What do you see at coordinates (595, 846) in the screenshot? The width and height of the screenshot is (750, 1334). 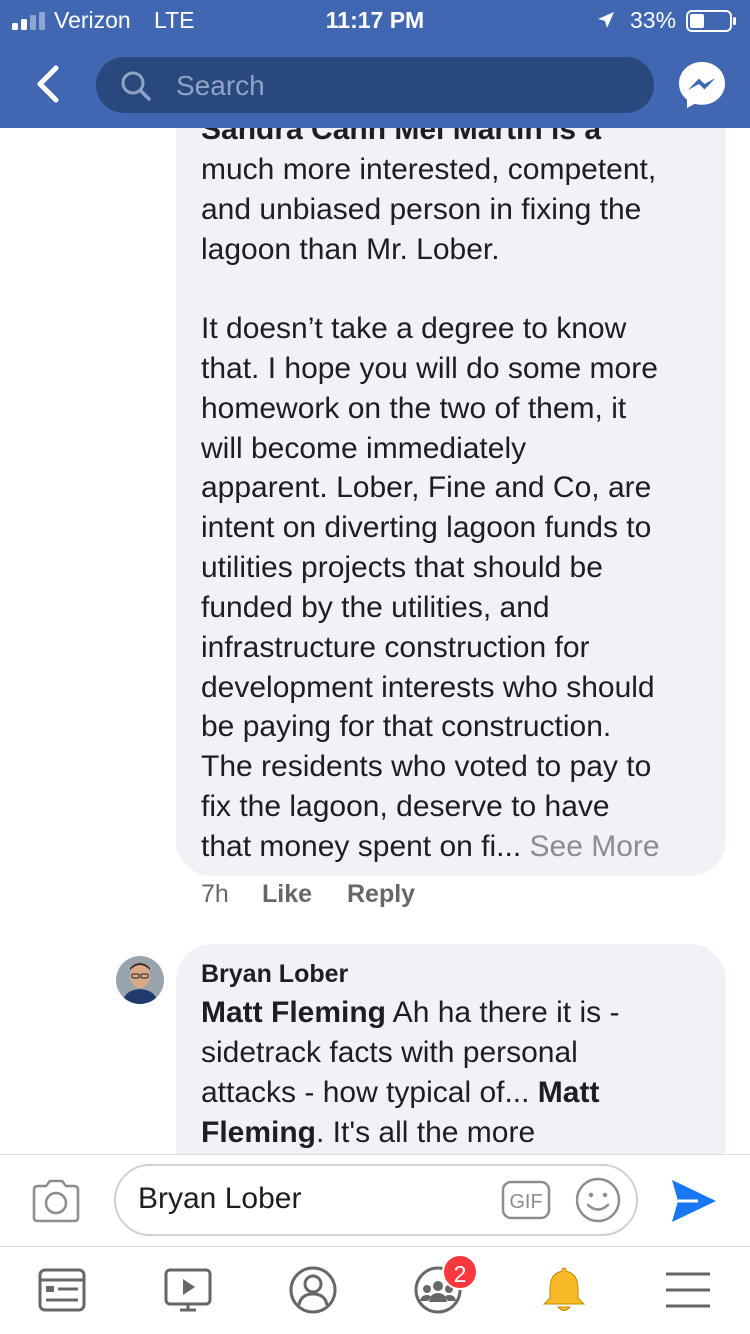 I see `see-more-link: See More` at bounding box center [595, 846].